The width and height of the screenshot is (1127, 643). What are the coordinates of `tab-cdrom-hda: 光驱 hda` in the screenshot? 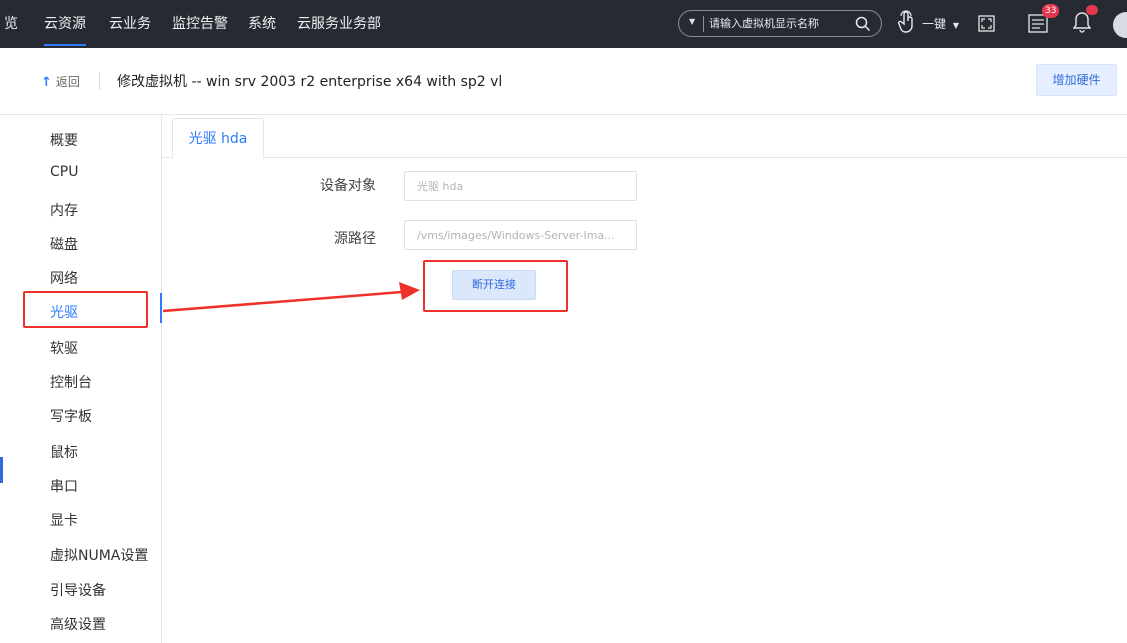 It's located at (218, 138).